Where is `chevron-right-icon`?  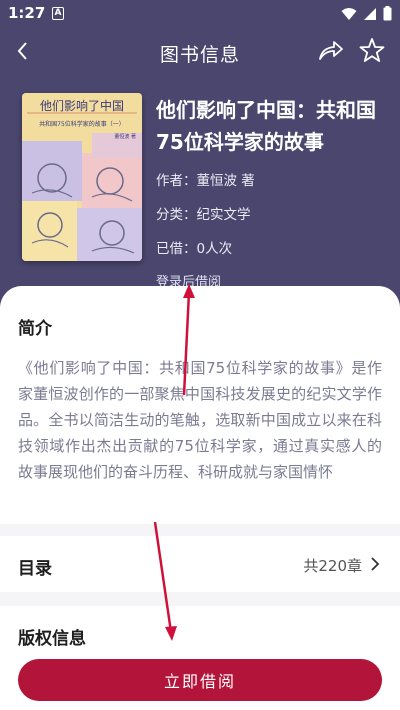
chevron-right-icon is located at coordinates (375, 564).